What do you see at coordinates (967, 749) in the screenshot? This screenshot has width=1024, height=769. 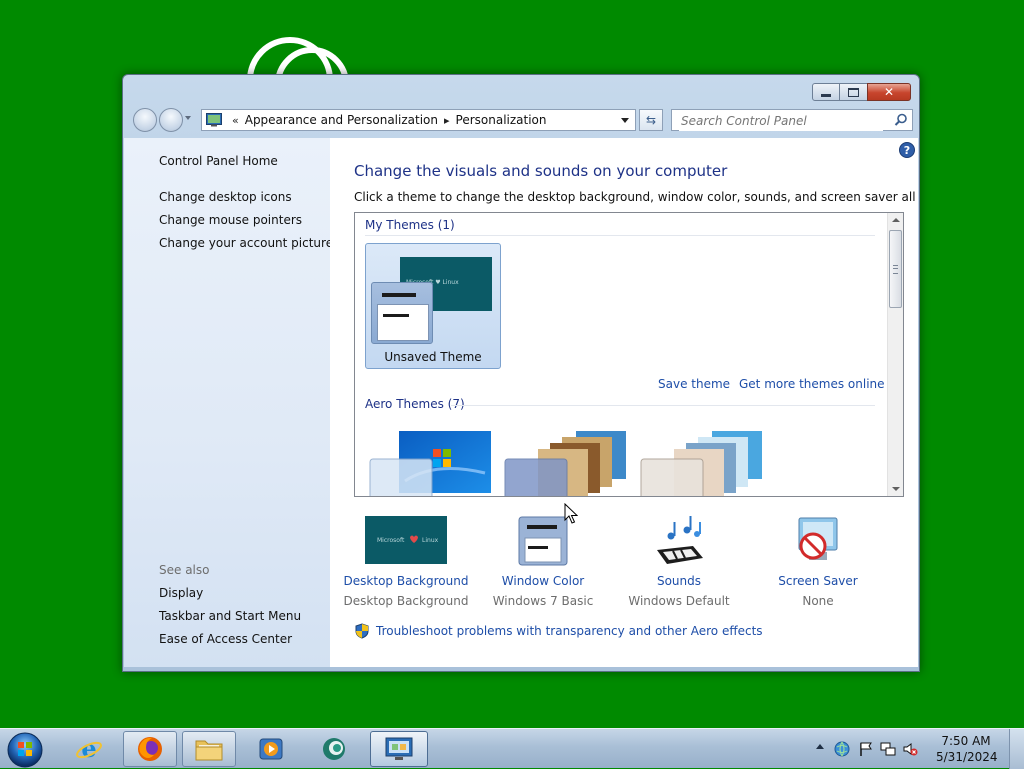 I see `system-clock: 7:50 AM 5/31/2024` at bounding box center [967, 749].